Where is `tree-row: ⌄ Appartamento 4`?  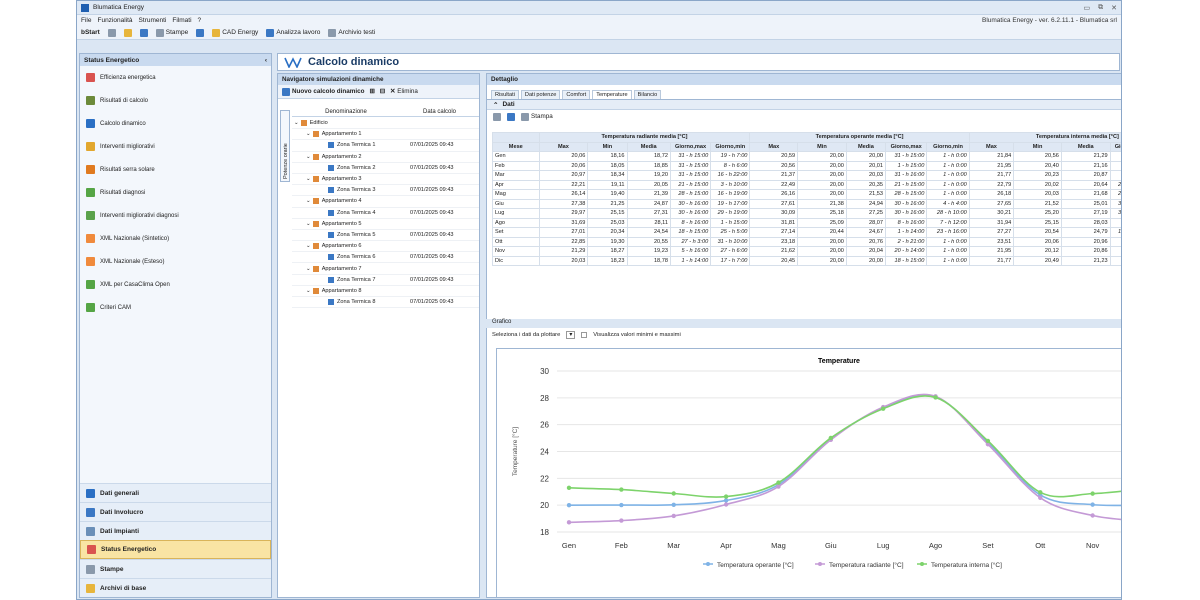 tree-row: ⌄ Appartamento 4 is located at coordinates (385, 202).